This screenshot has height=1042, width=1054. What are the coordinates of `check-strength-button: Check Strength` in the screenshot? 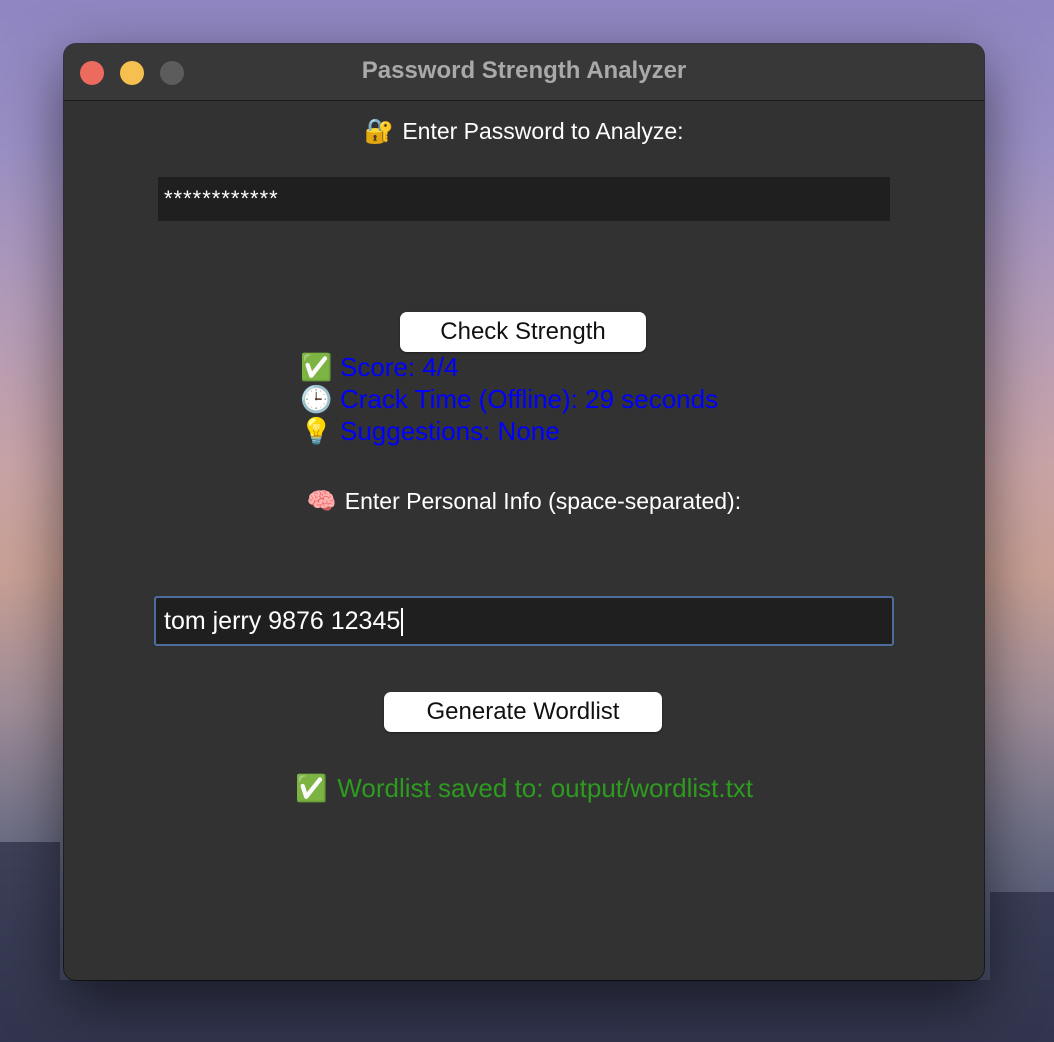 It's located at (523, 332).